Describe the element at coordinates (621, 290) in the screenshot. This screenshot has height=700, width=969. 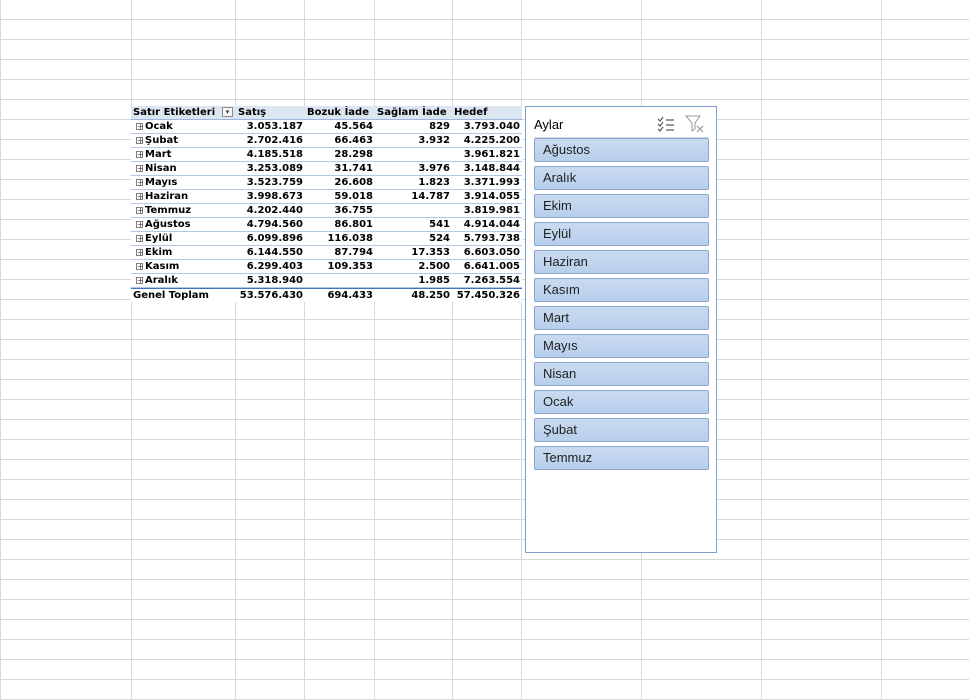
I see `slicer-item: Kasım` at that location.